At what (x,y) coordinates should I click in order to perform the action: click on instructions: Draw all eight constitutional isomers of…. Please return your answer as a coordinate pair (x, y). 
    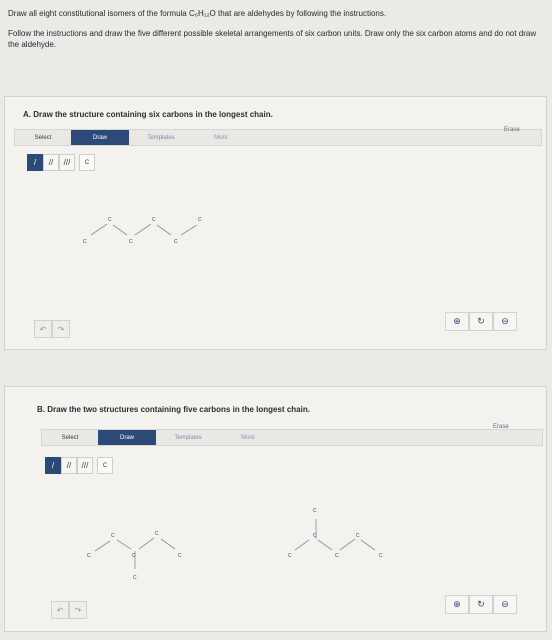
    Looking at the image, I should click on (278, 34).